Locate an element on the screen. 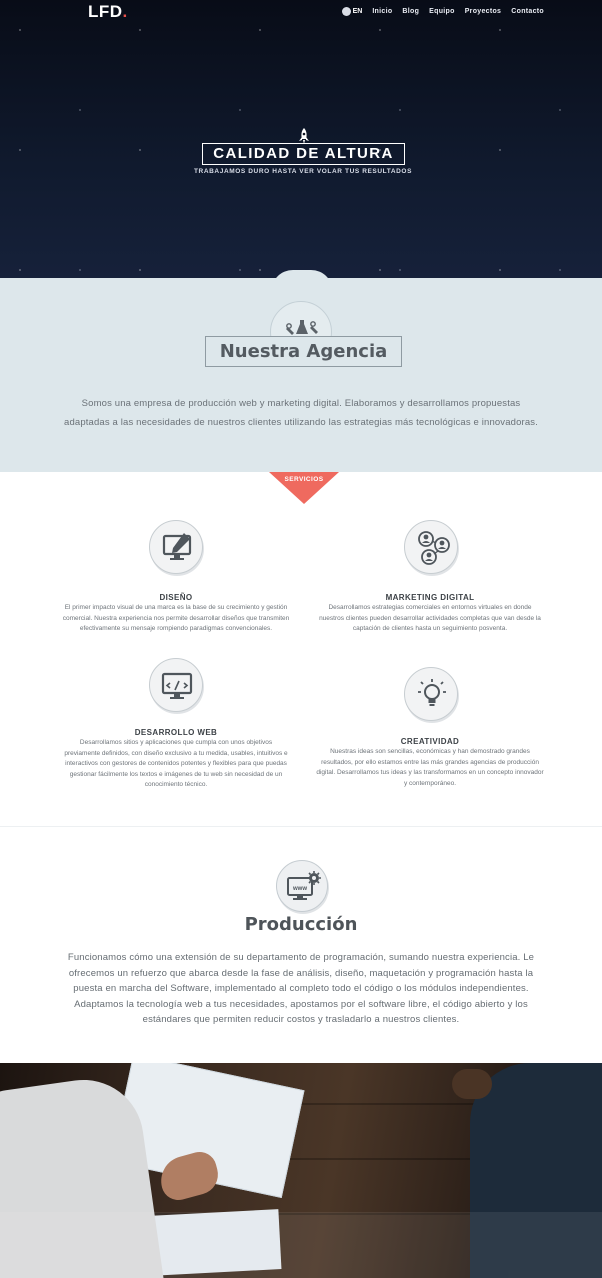 The image size is (602, 1278). nav-equipo: Equipo is located at coordinates (442, 11).